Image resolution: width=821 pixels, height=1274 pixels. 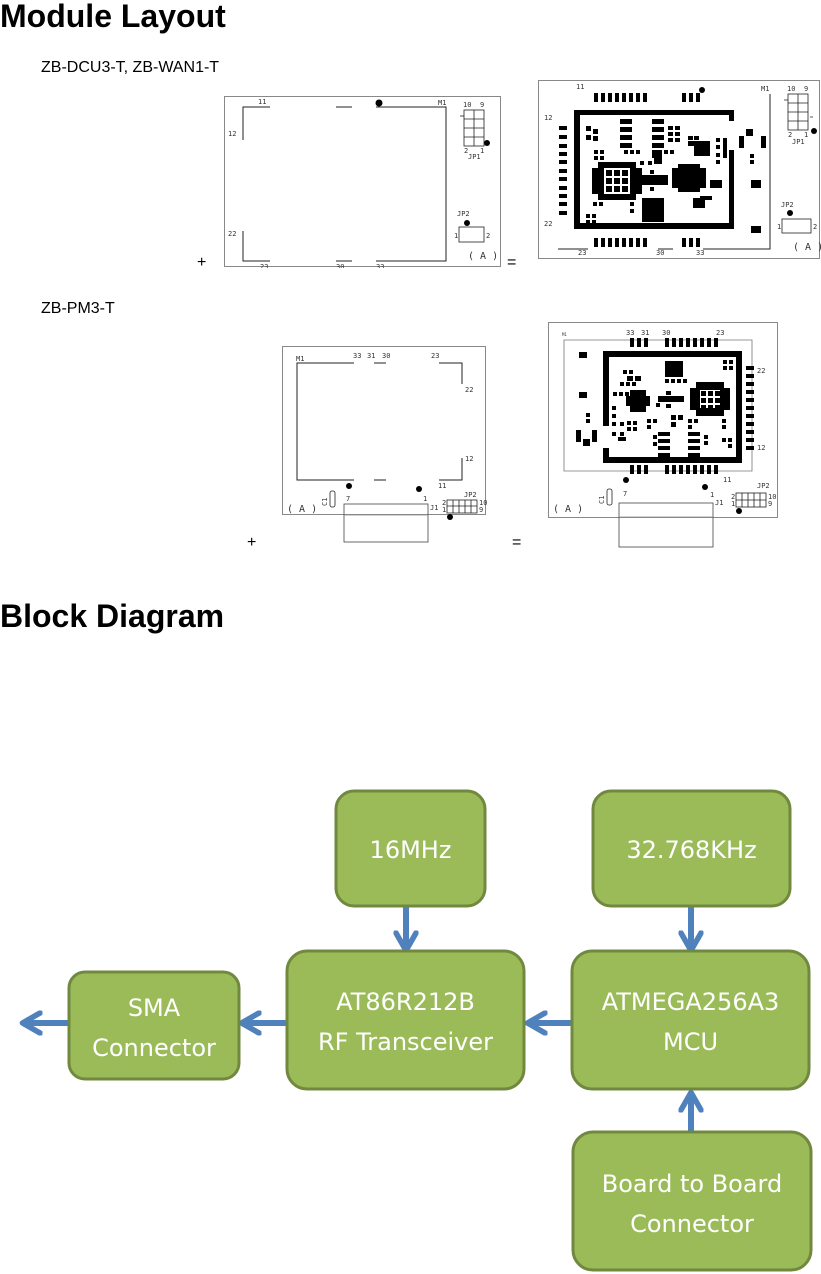 I want to click on block-sma-connector: SMA Connector, so click(x=154, y=1025).